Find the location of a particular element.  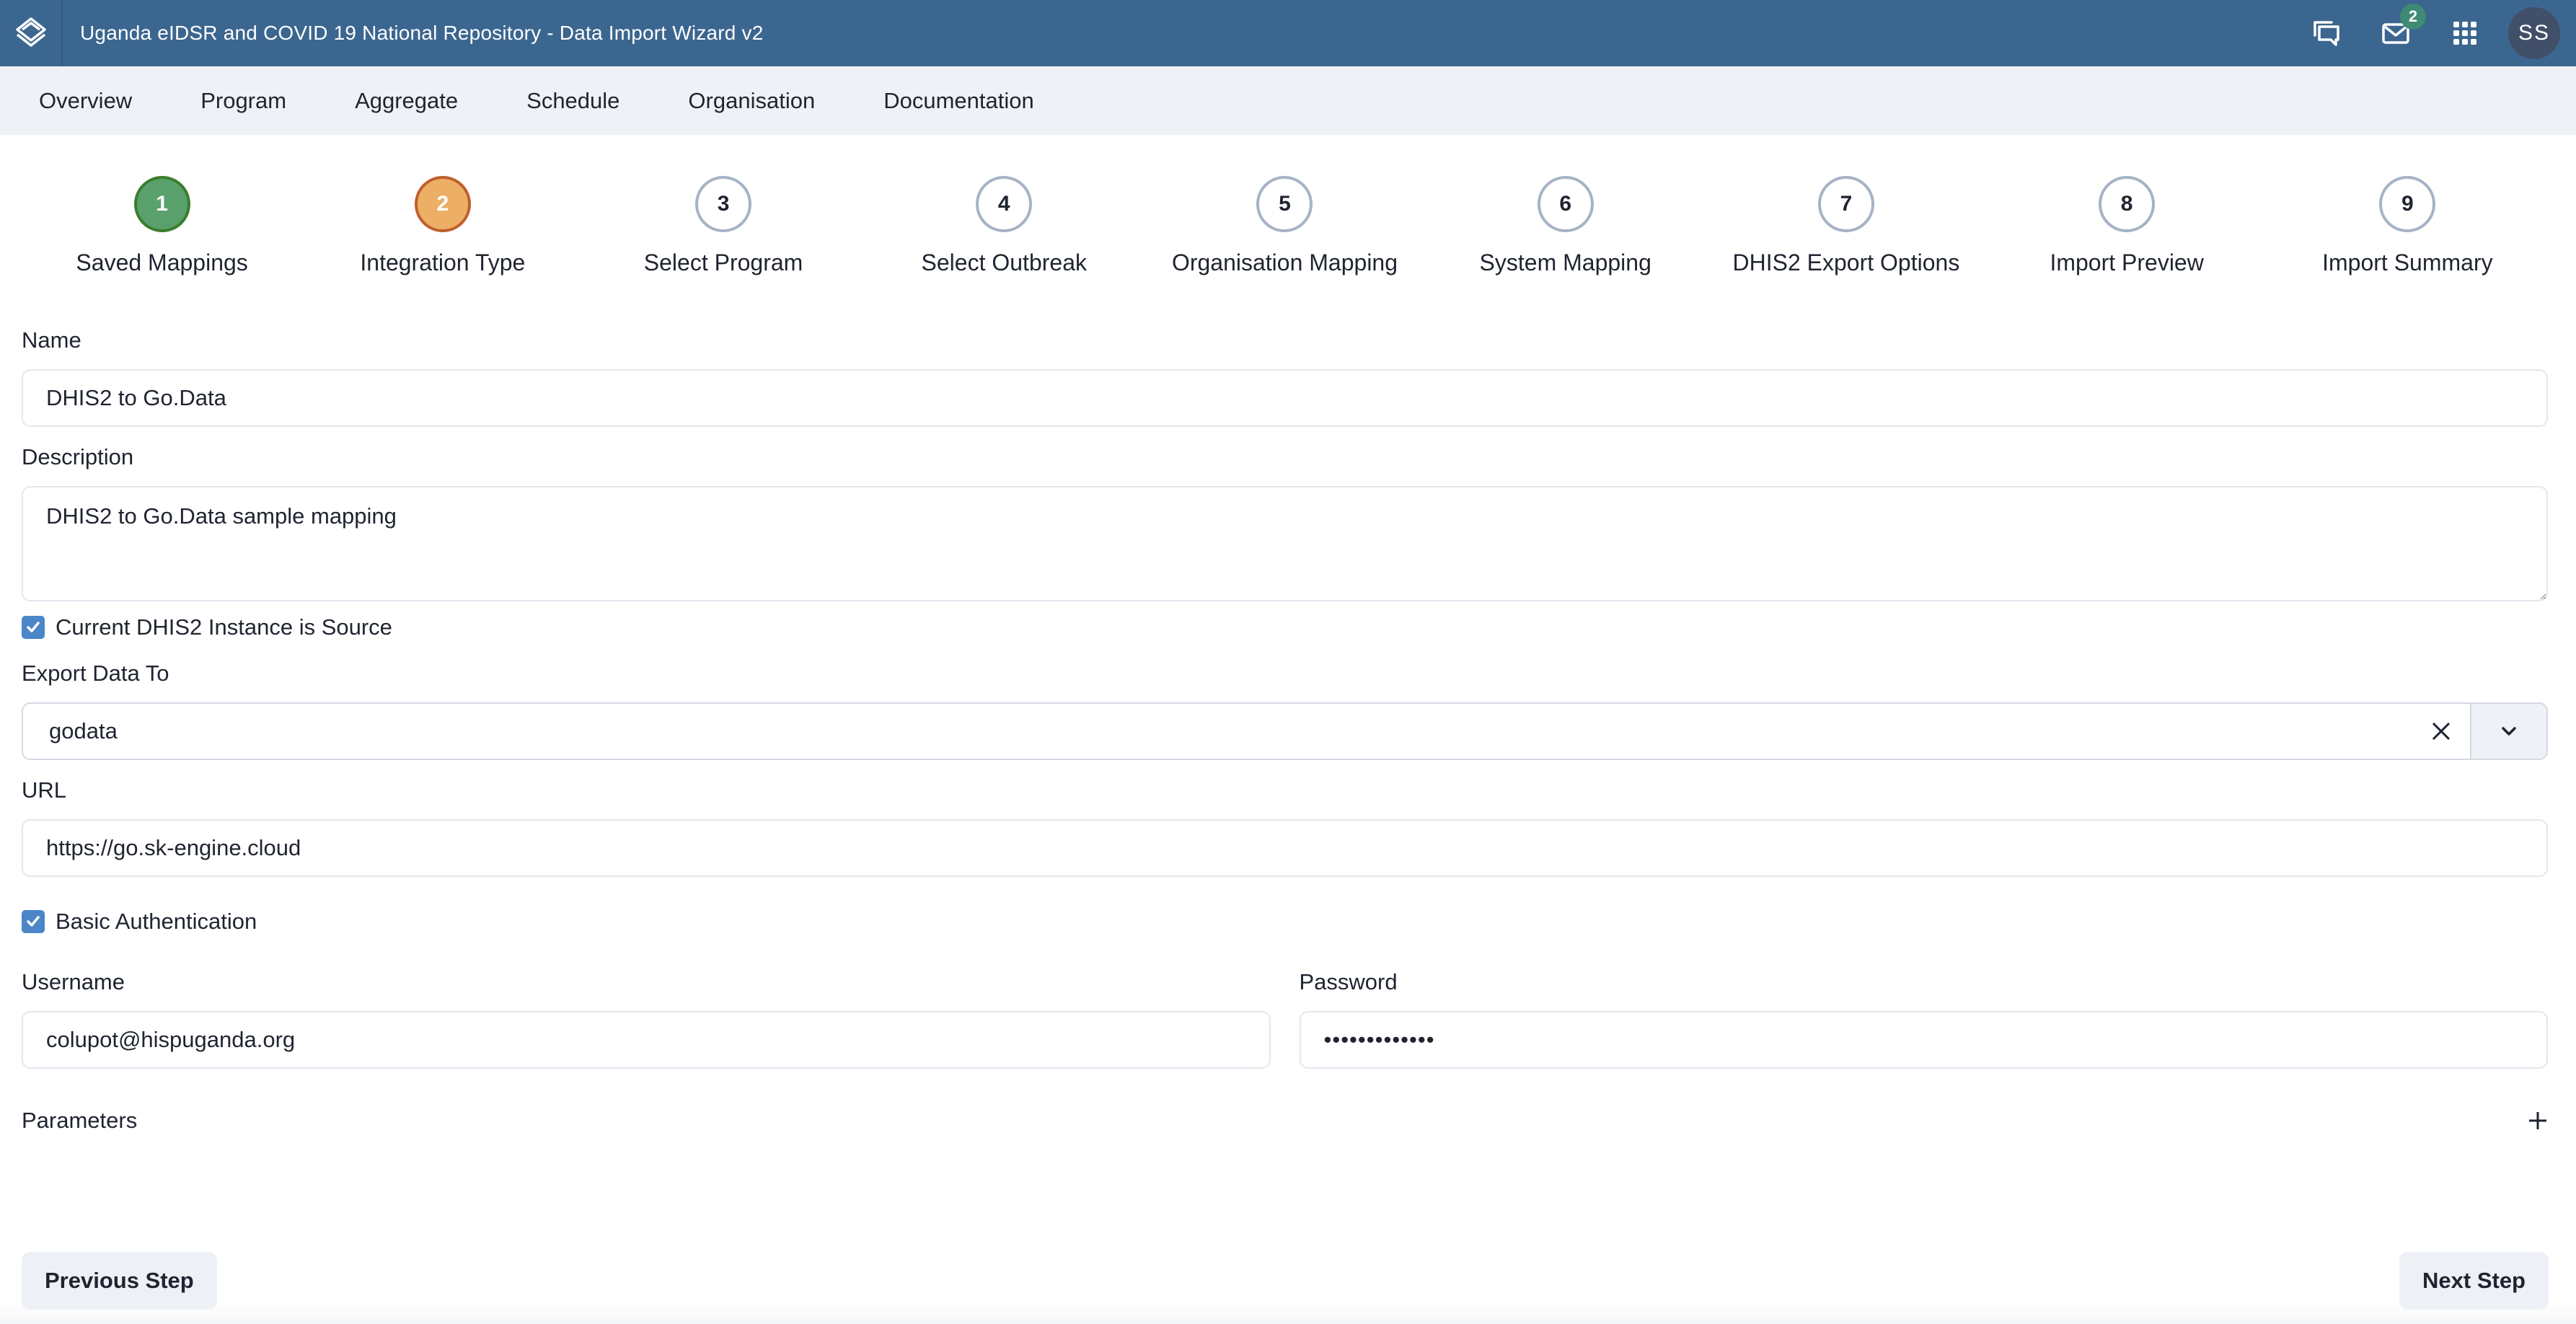

url-label: URL is located at coordinates (44, 790).